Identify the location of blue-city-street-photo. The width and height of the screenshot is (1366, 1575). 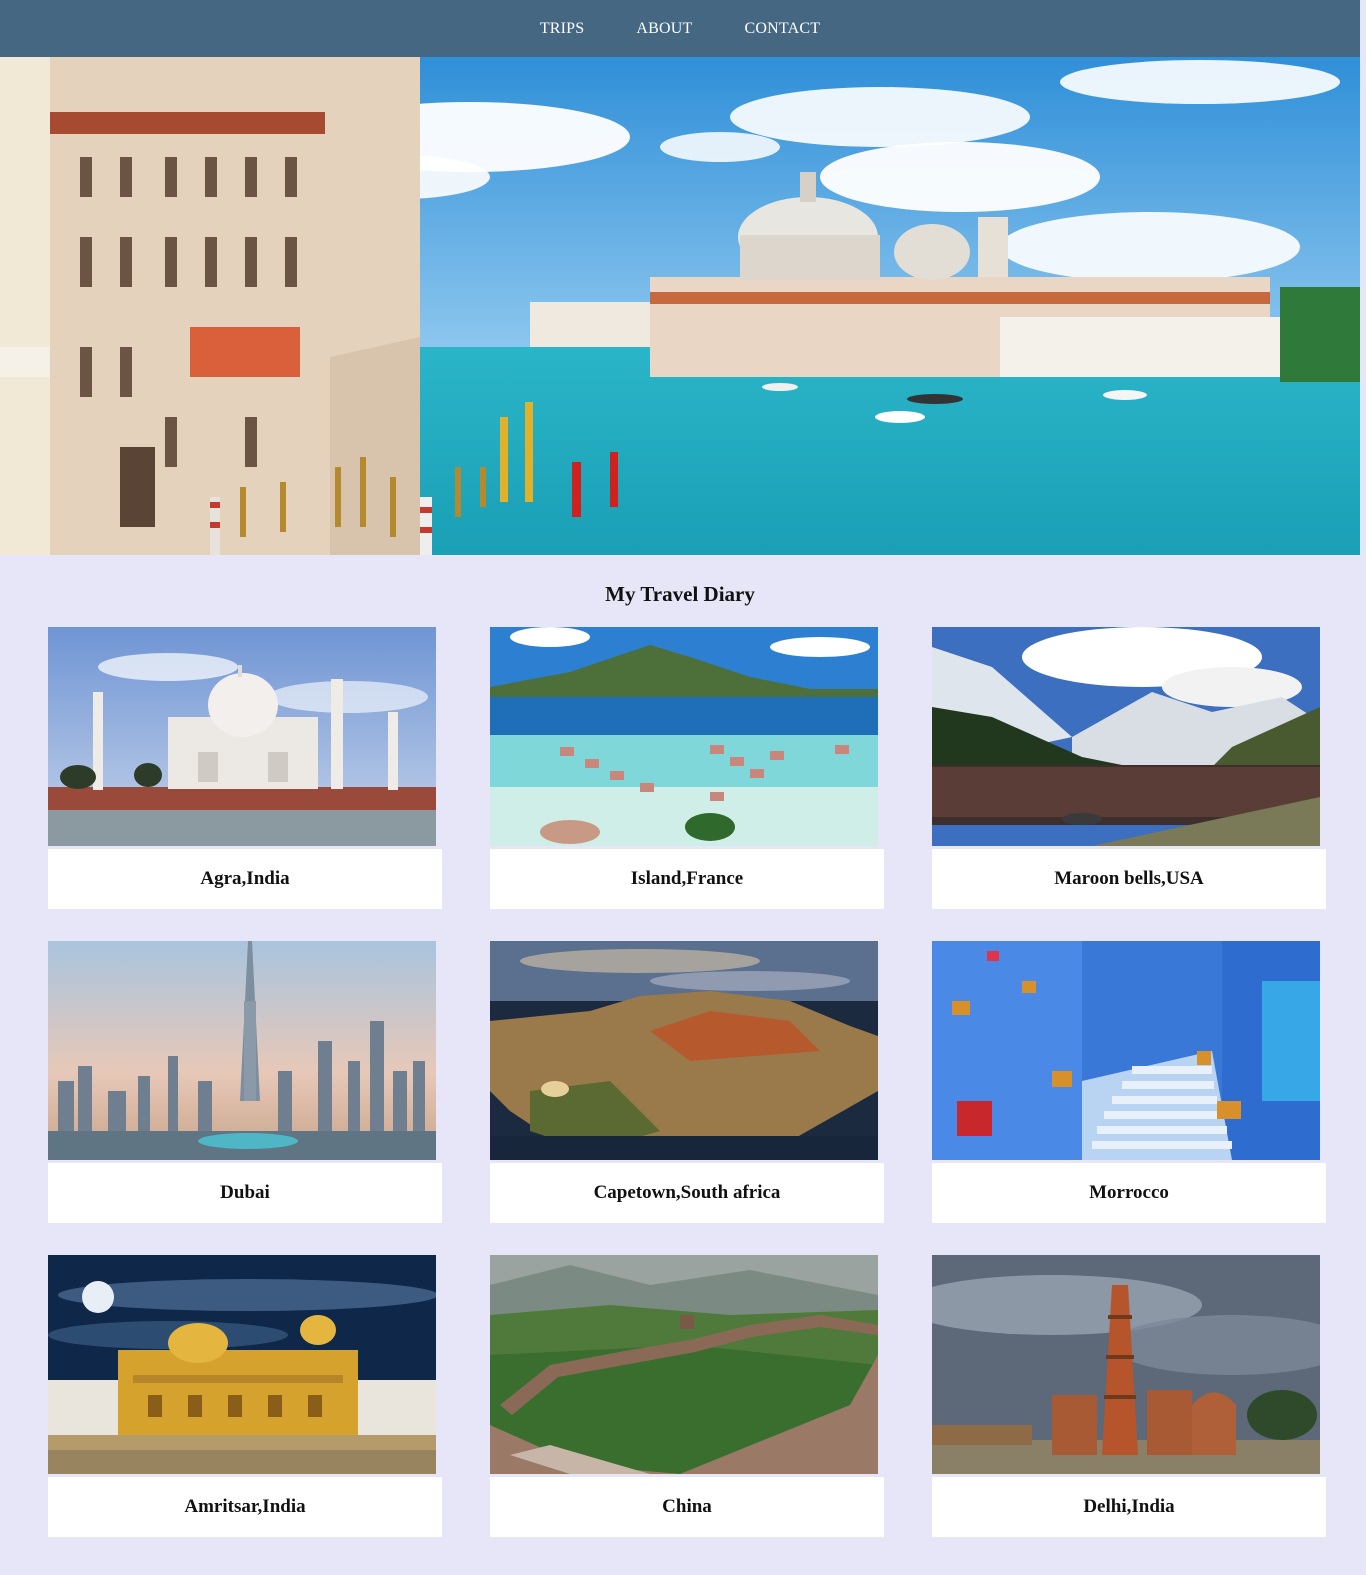
(1126, 1050).